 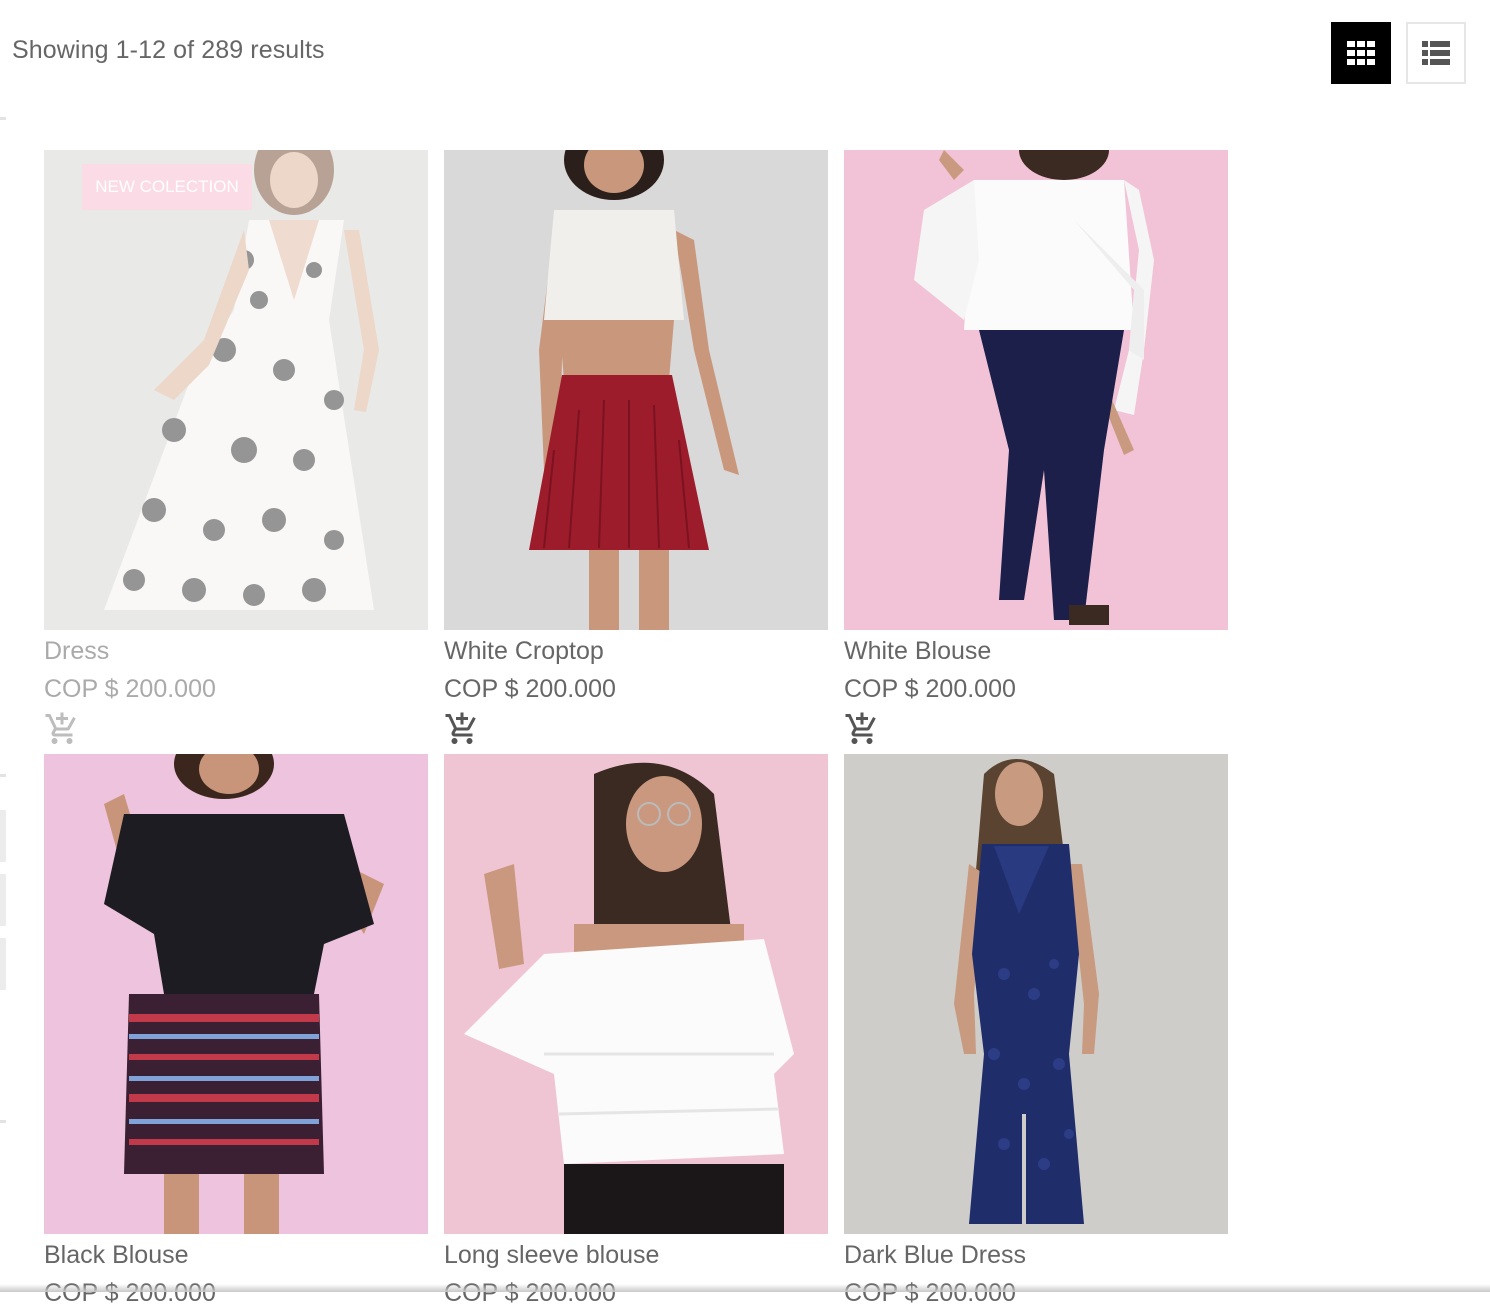 I want to click on product-card: Dark Blue Dress COP $ 200.000, so click(x=1036, y=1031).